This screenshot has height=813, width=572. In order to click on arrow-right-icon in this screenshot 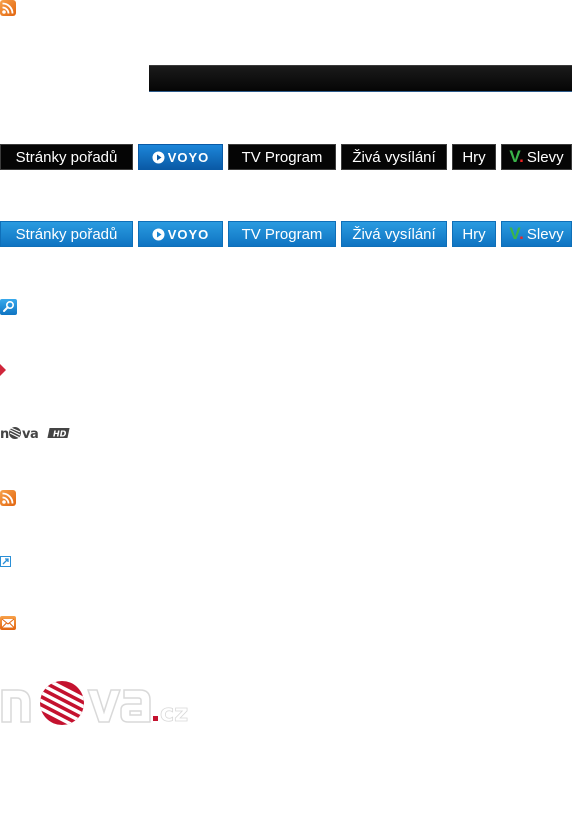, I will do `click(3, 370)`.